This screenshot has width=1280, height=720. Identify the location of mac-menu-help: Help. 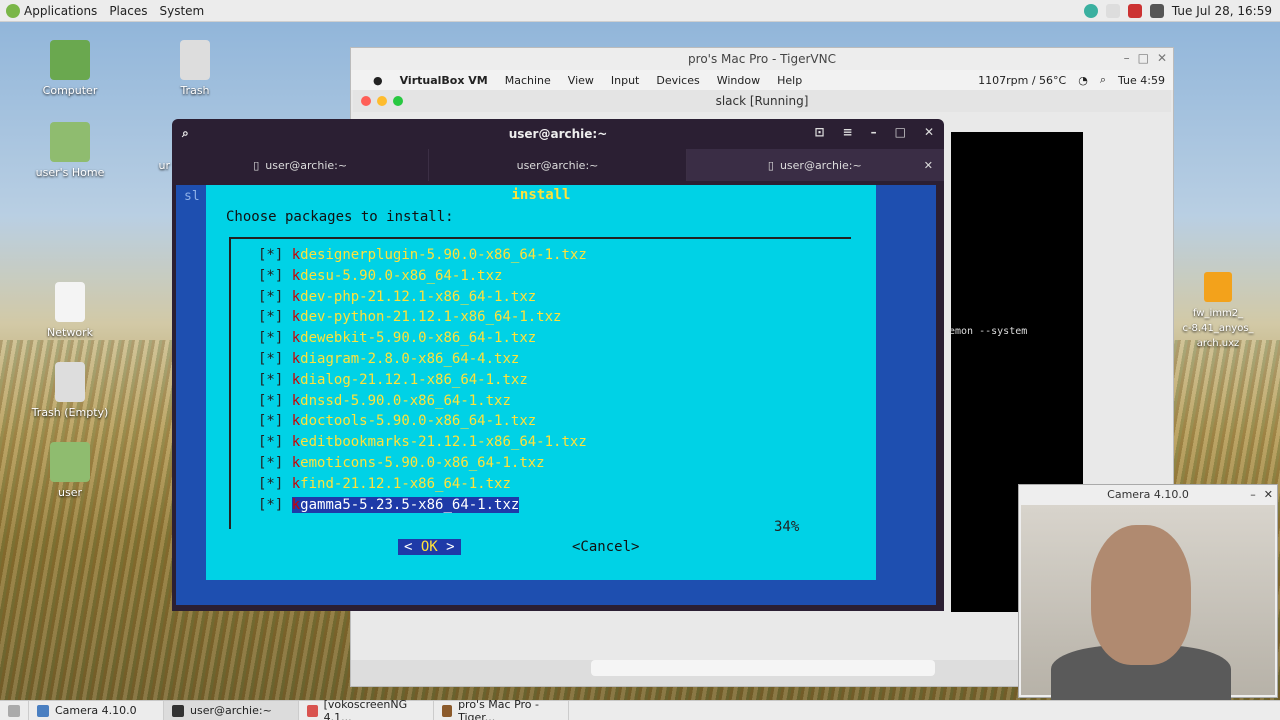
(789, 80).